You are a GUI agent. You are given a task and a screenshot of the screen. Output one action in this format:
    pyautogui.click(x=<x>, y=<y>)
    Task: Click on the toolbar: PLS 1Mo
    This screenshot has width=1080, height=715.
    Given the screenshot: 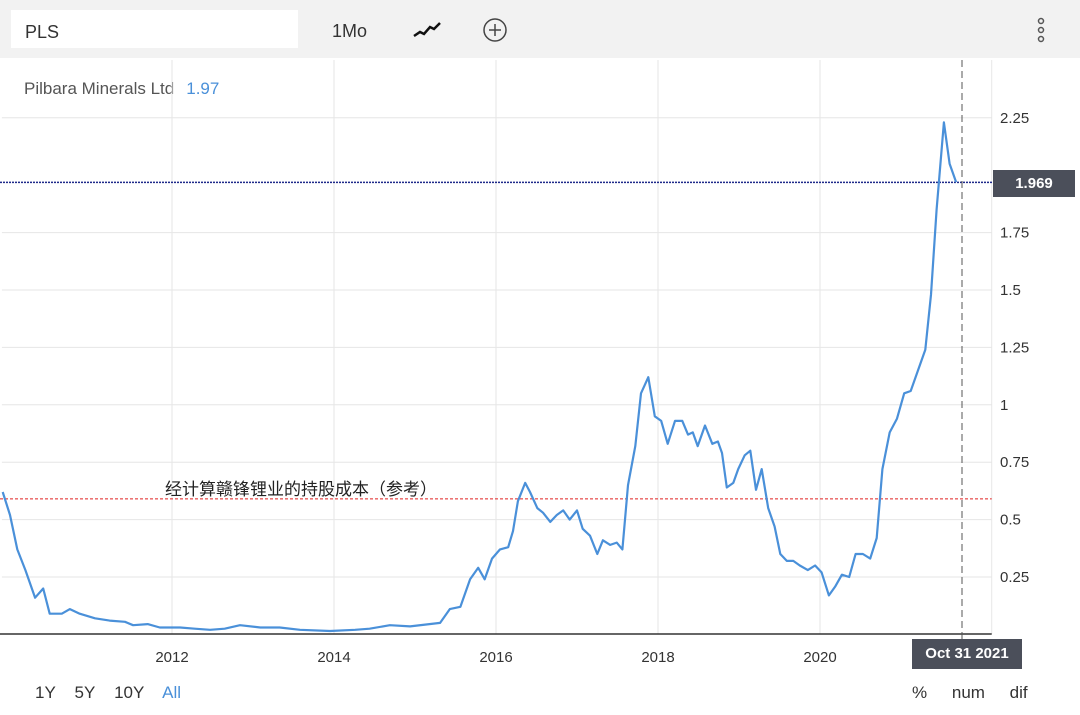 What is the action you would take?
    pyautogui.click(x=540, y=29)
    